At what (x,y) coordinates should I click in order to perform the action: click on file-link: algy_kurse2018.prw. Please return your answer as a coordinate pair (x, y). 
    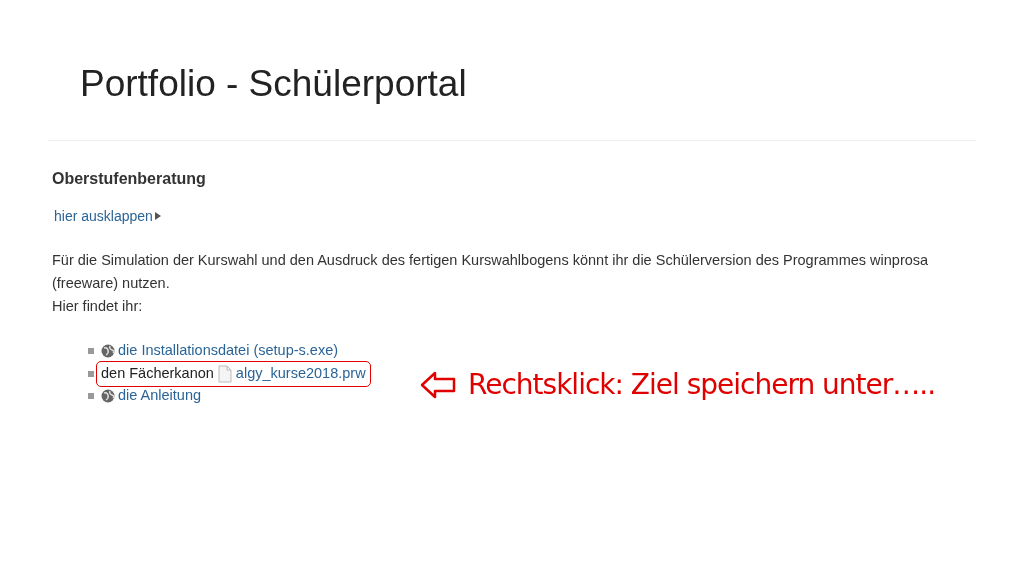
    Looking at the image, I should click on (300, 373).